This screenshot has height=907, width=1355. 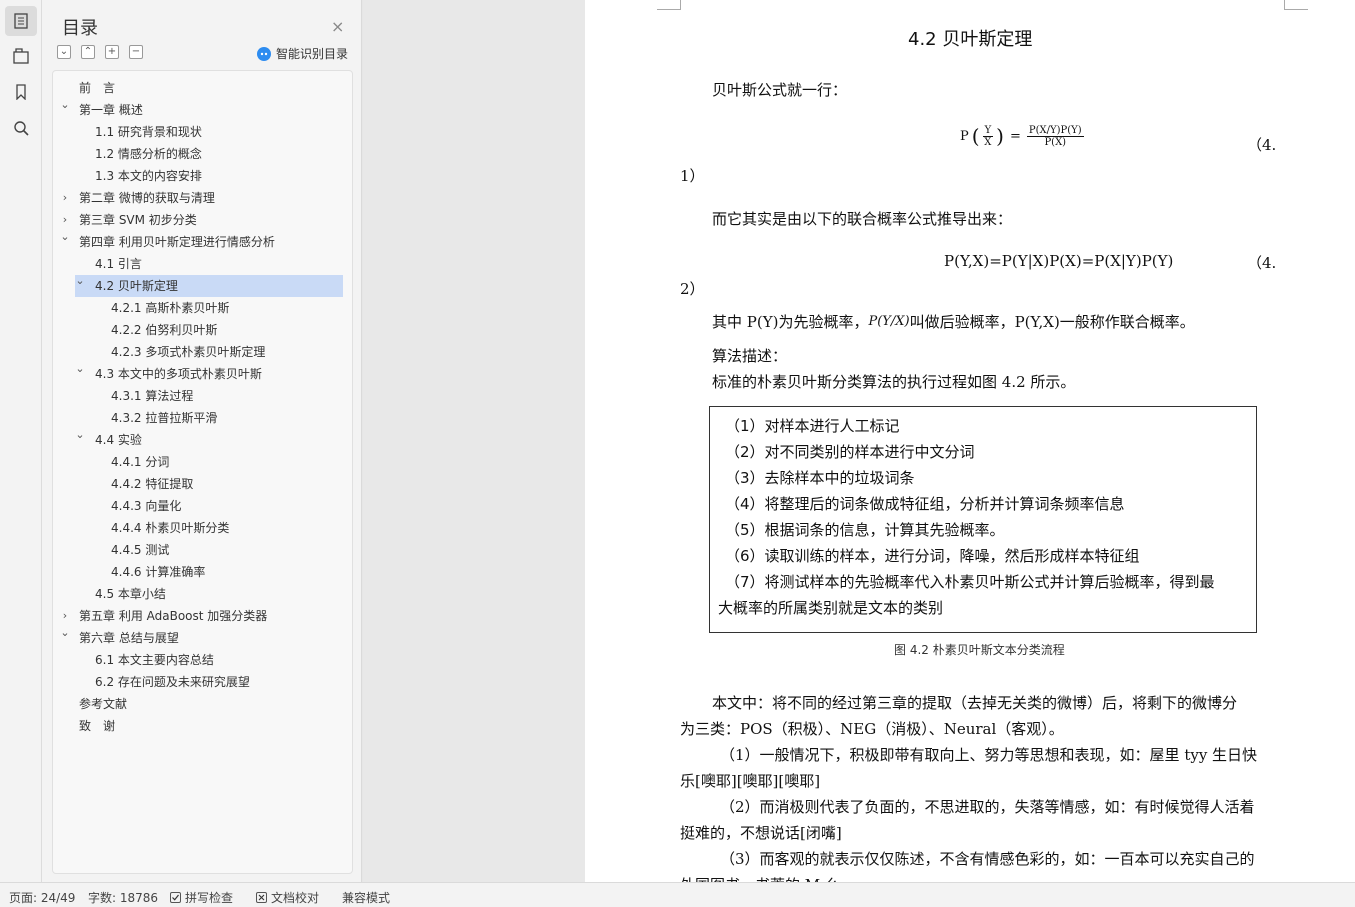 I want to click on toc-item: 1.3 本文的内容安排, so click(x=201, y=176).